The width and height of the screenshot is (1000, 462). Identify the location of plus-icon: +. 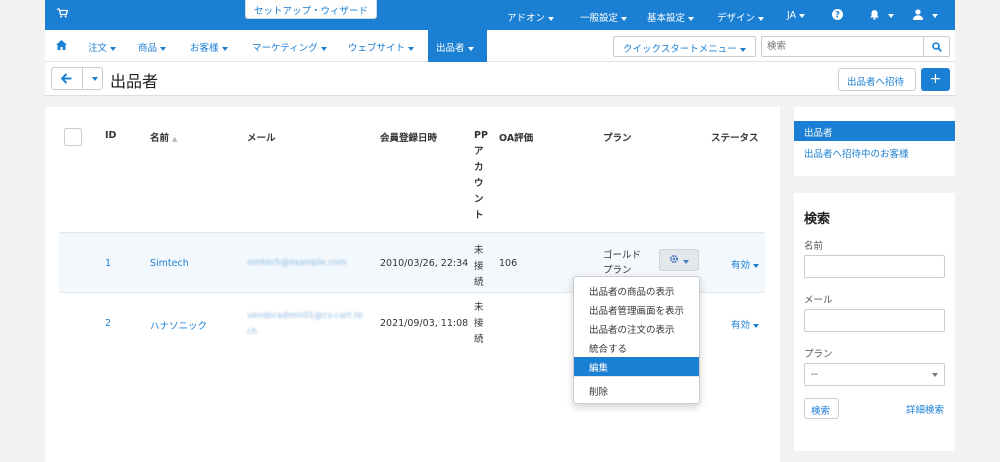
(935, 79).